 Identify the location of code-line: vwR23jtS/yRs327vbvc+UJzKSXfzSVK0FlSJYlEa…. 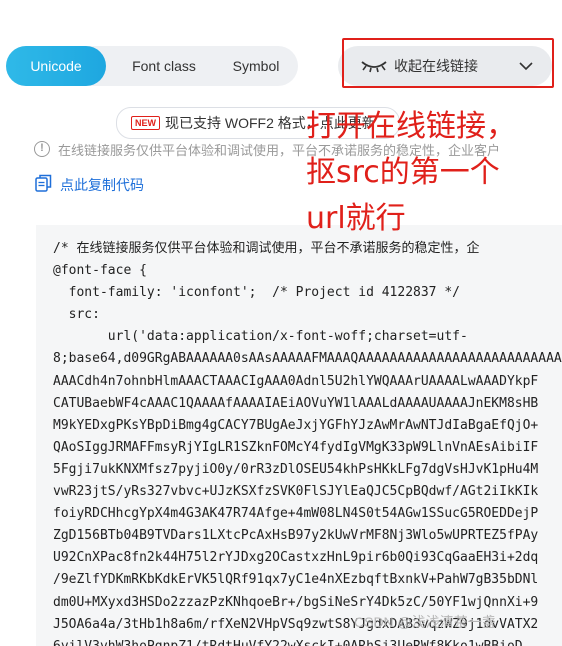
(296, 492).